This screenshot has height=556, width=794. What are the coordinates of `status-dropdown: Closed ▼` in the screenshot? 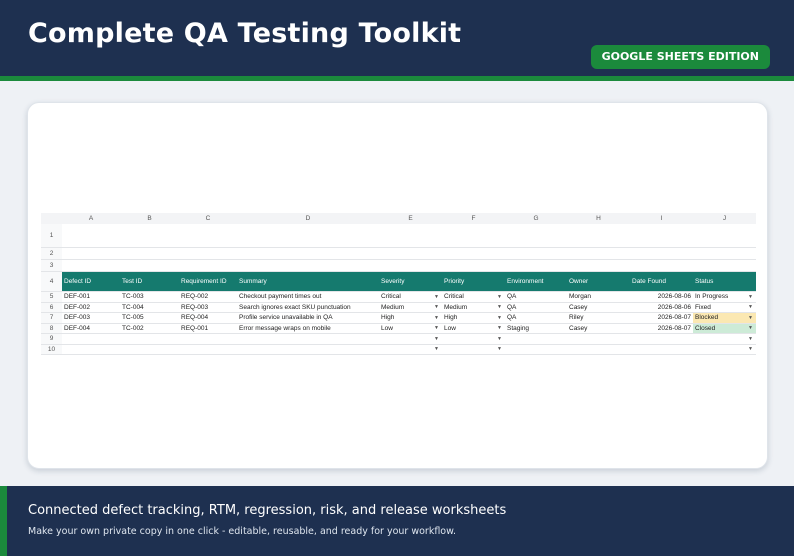 It's located at (724, 328).